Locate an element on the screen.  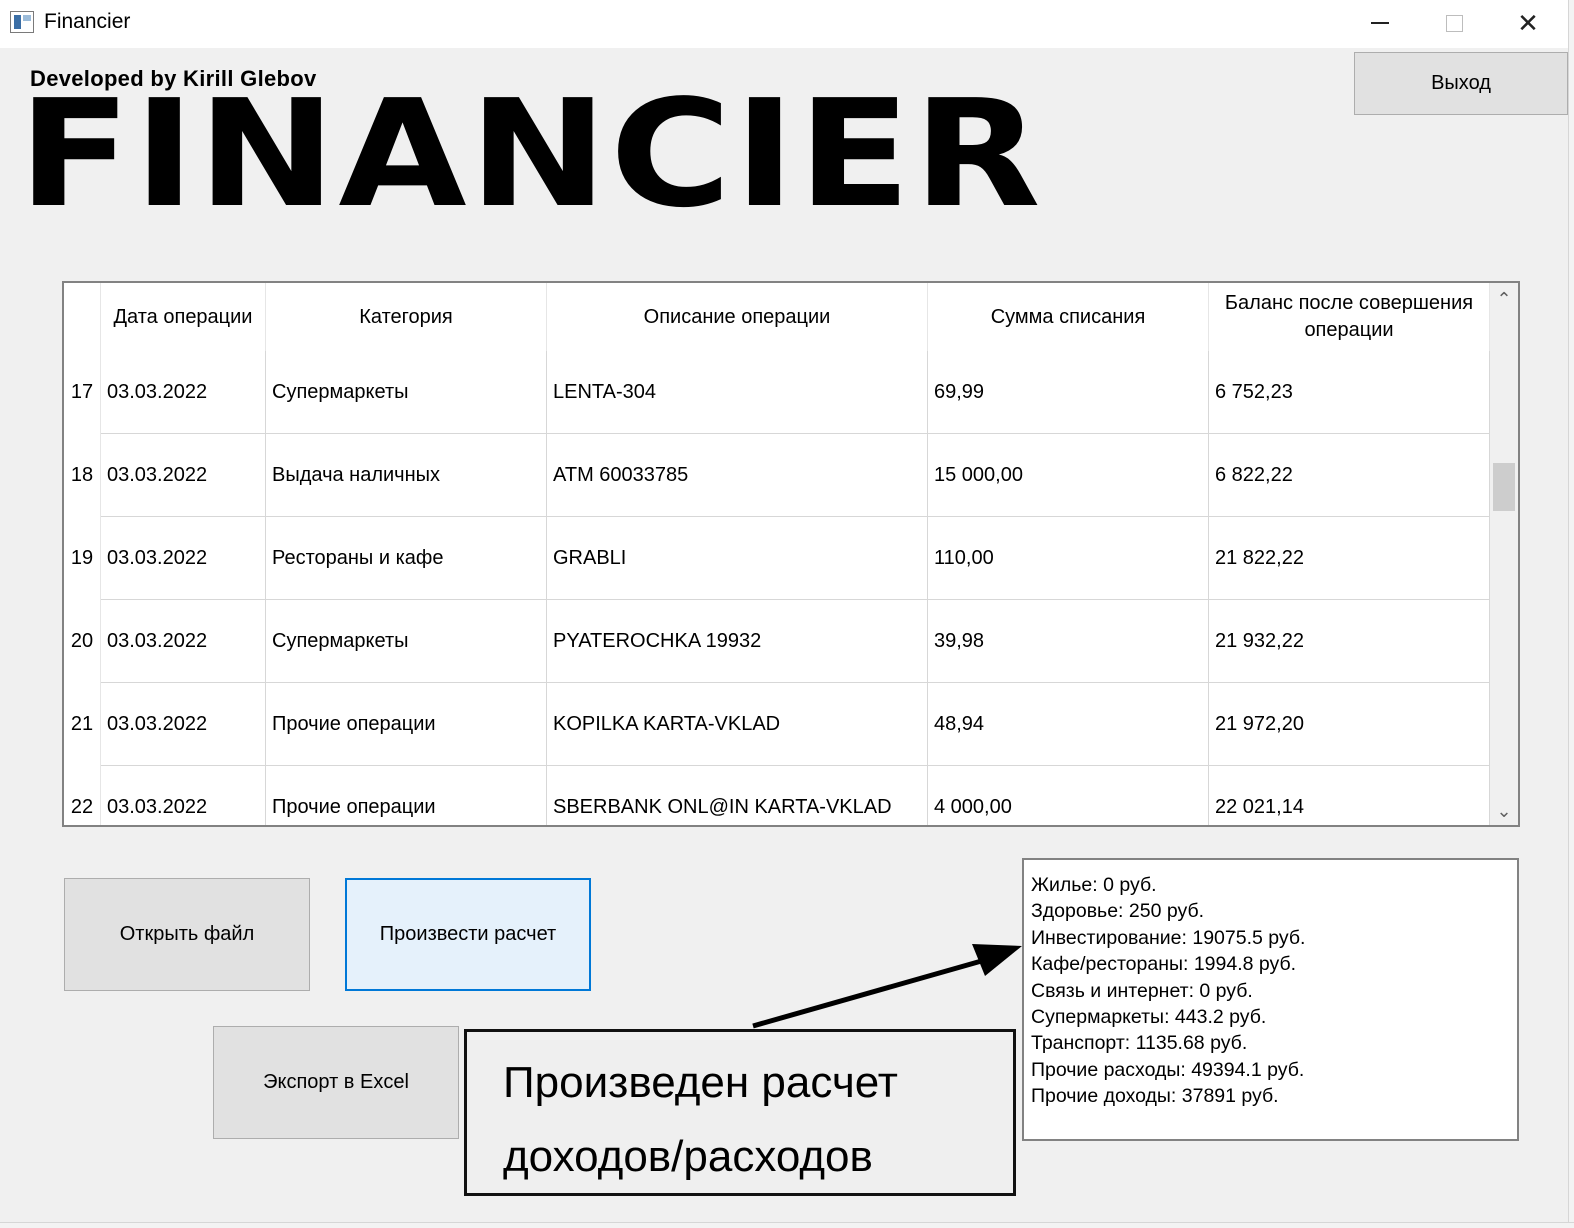
annotation-line-1: Произведен расчет is located at coordinates (700, 1082).